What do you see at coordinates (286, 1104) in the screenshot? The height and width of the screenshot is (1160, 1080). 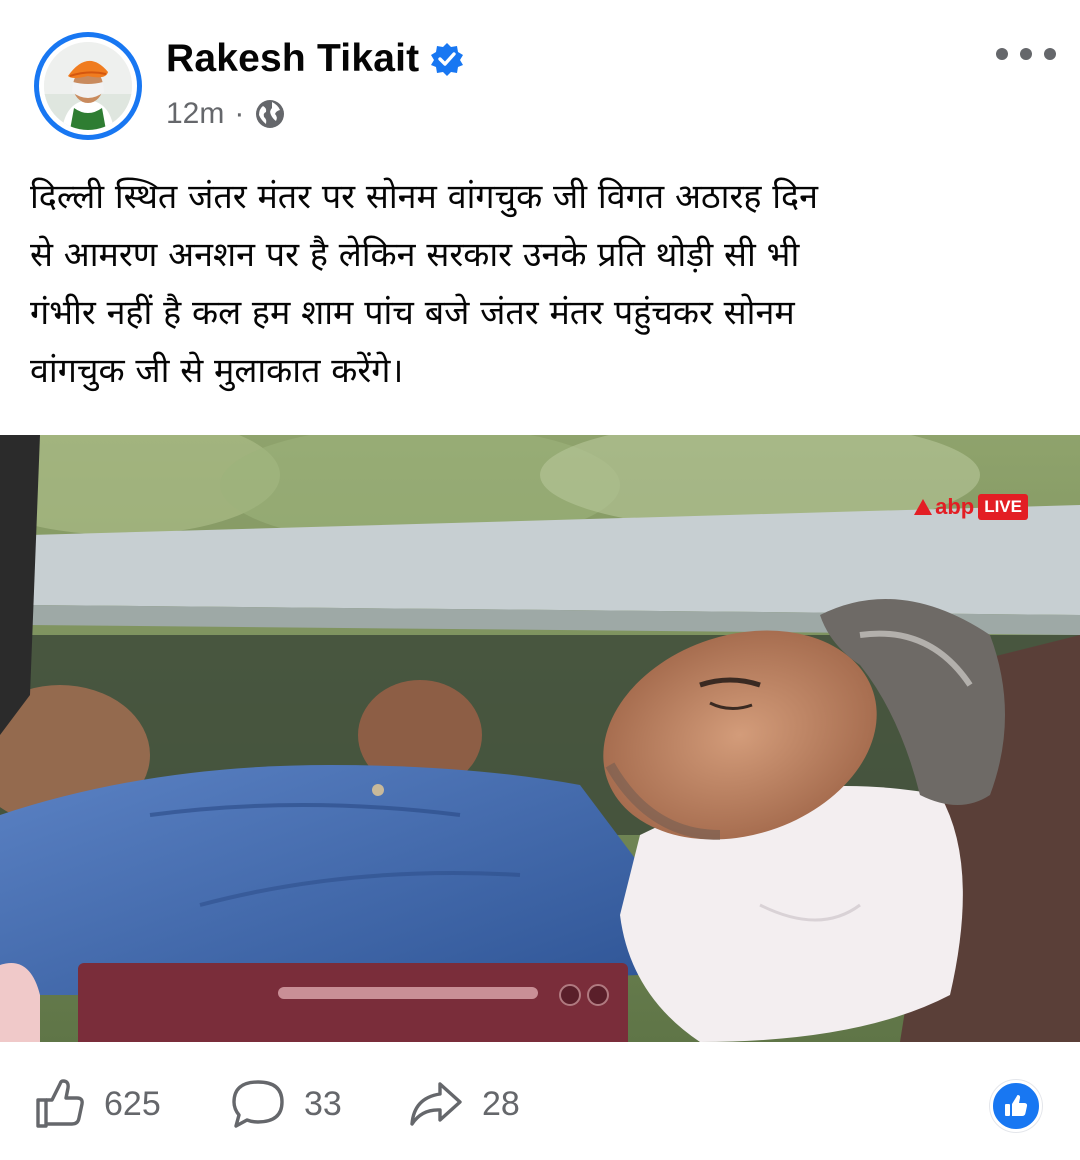 I see `comment-button: 33` at bounding box center [286, 1104].